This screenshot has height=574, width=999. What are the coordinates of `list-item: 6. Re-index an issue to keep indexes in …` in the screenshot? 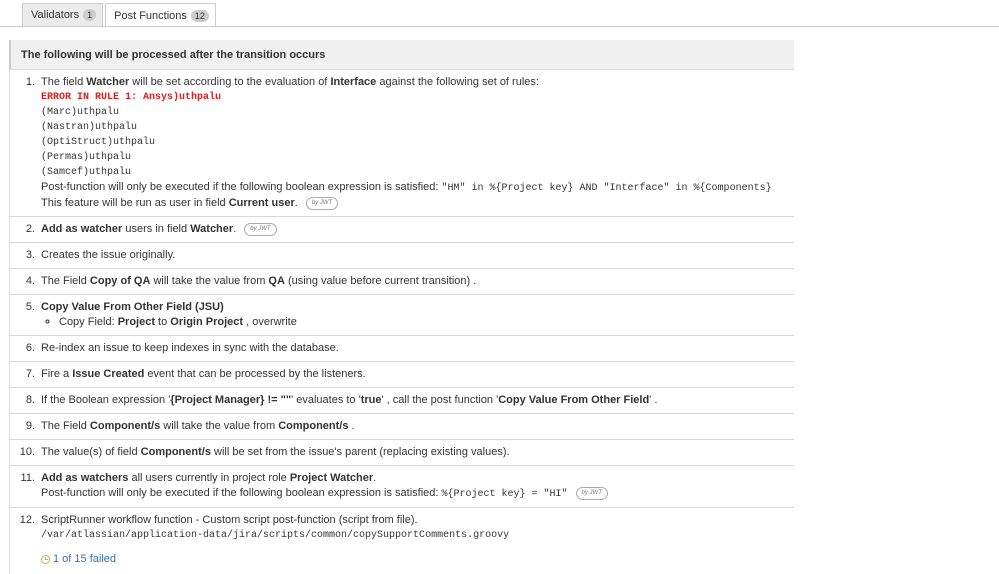 It's located at (401, 349).